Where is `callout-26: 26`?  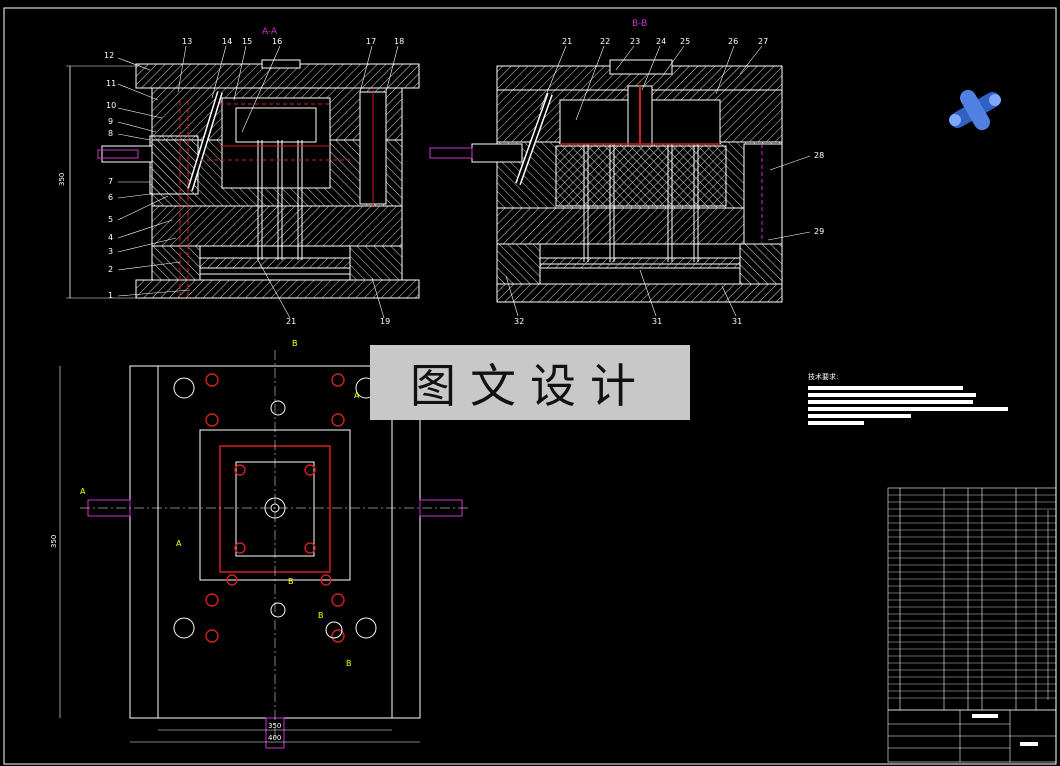
callout-26: 26 is located at coordinates (733, 41).